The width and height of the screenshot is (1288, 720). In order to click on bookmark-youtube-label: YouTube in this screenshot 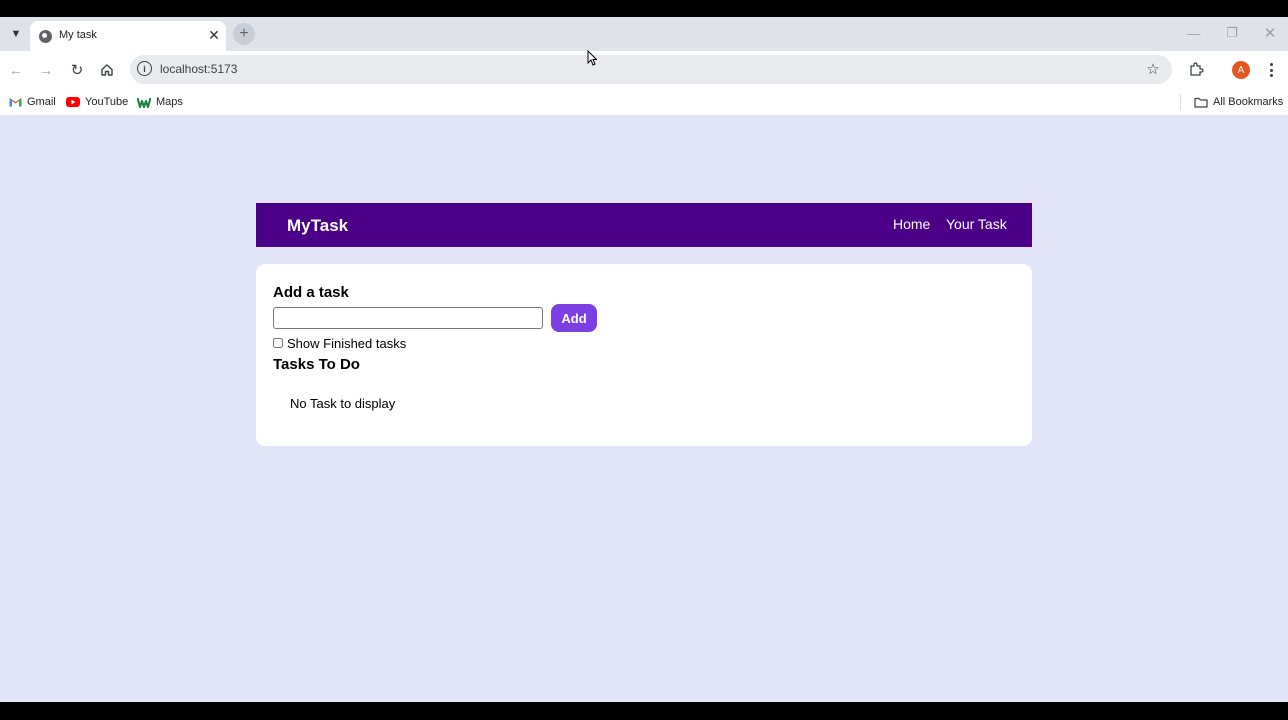, I will do `click(107, 102)`.